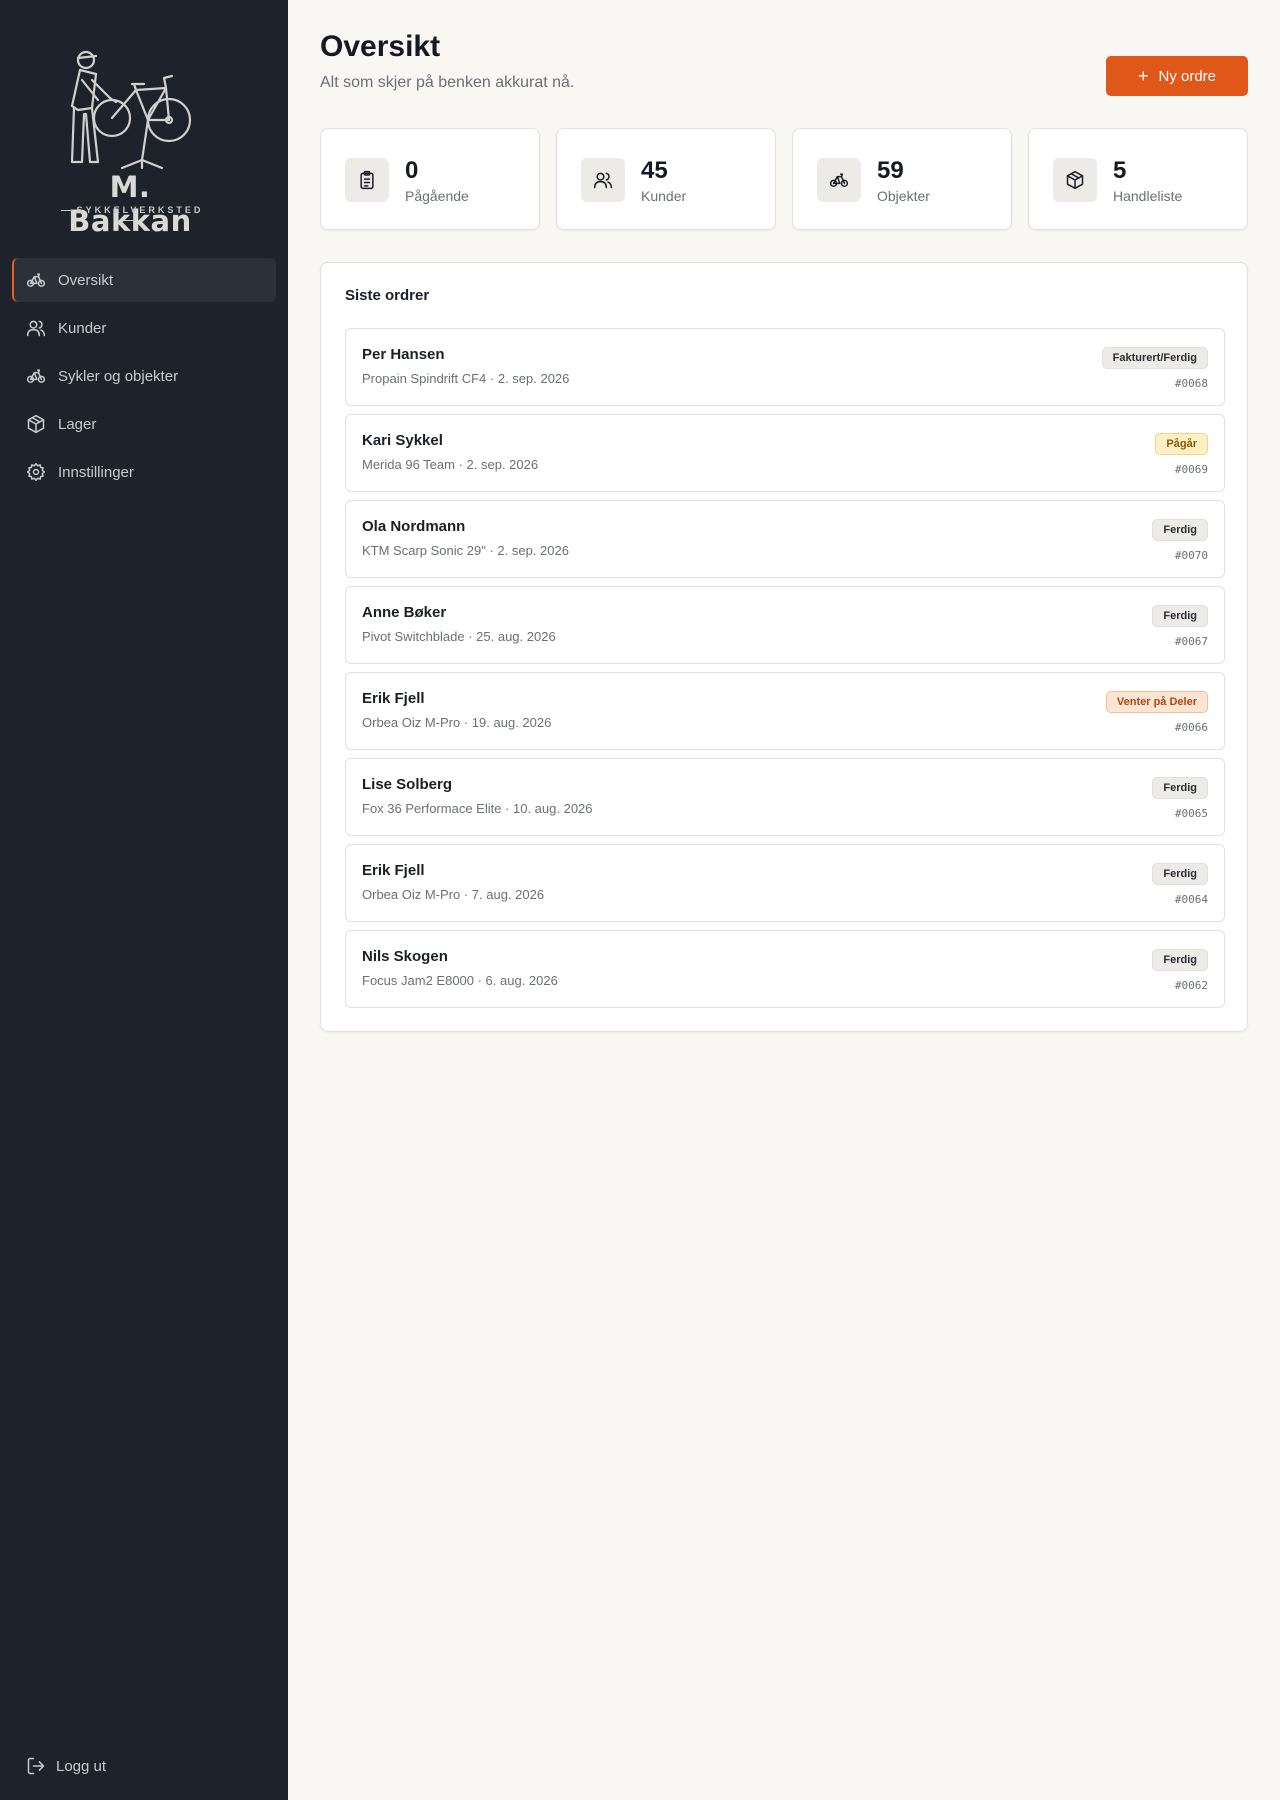 This screenshot has width=1280, height=1800. What do you see at coordinates (414, 526) in the screenshot?
I see `order-customer: Ola Nordmann` at bounding box center [414, 526].